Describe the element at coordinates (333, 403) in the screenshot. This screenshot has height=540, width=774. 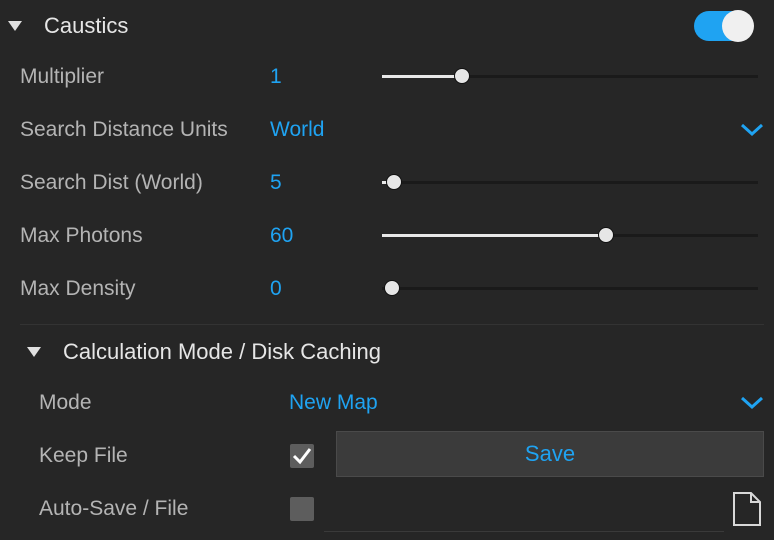
I see `mode-value: New Map` at that location.